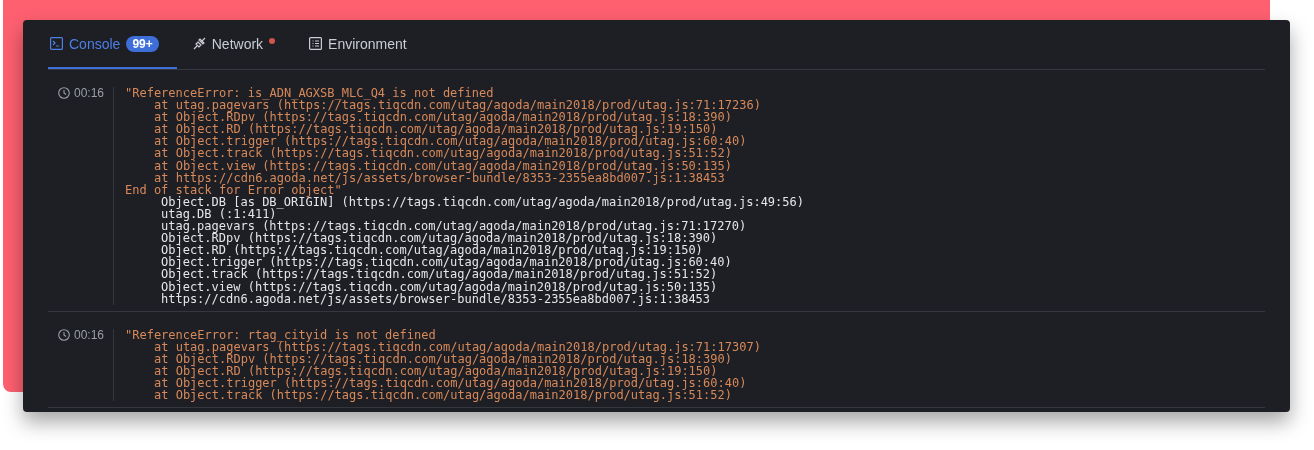  I want to click on log-line: at utag.pagevars (https://tags.tiqcdn.com/utag/agoda/main2018/prod/utag.js:71:17236), so click(457, 105).